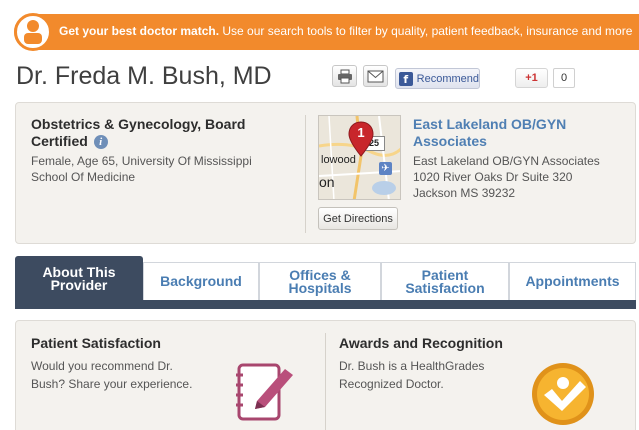  I want to click on doctor-name: Dr. Freda M. Bush, MD, so click(144, 76).